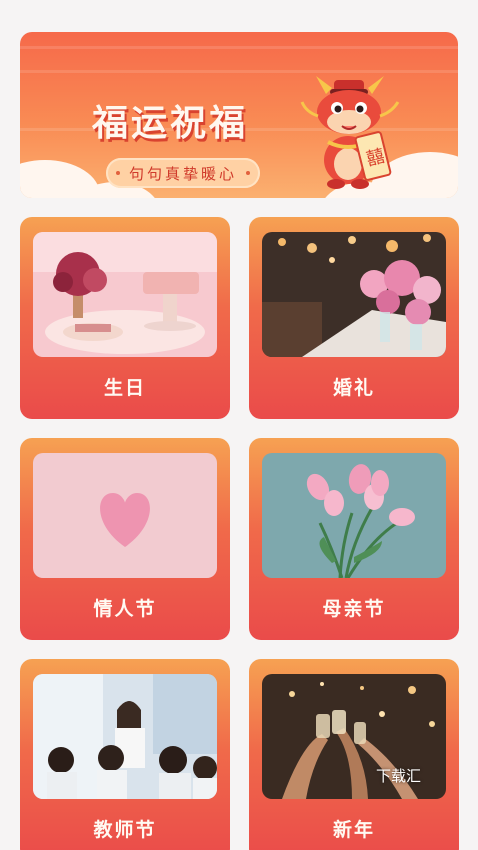 Image resolution: width=478 pixels, height=850 pixels. I want to click on valentine-photo, so click(125, 515).